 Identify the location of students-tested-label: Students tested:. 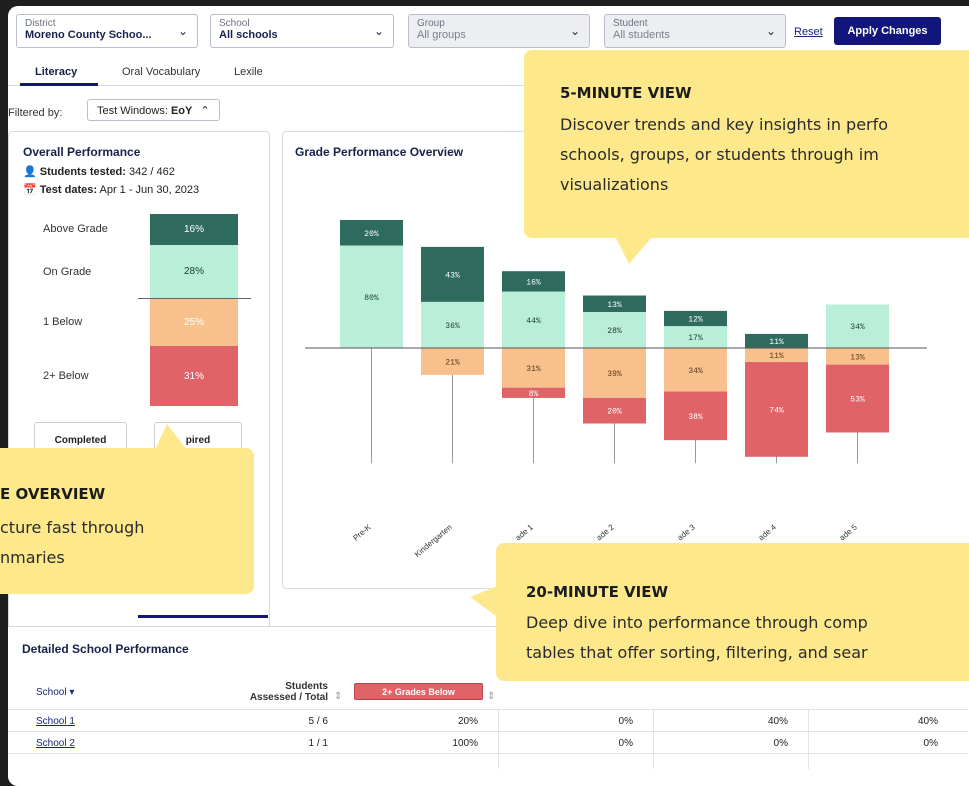
(82, 172).